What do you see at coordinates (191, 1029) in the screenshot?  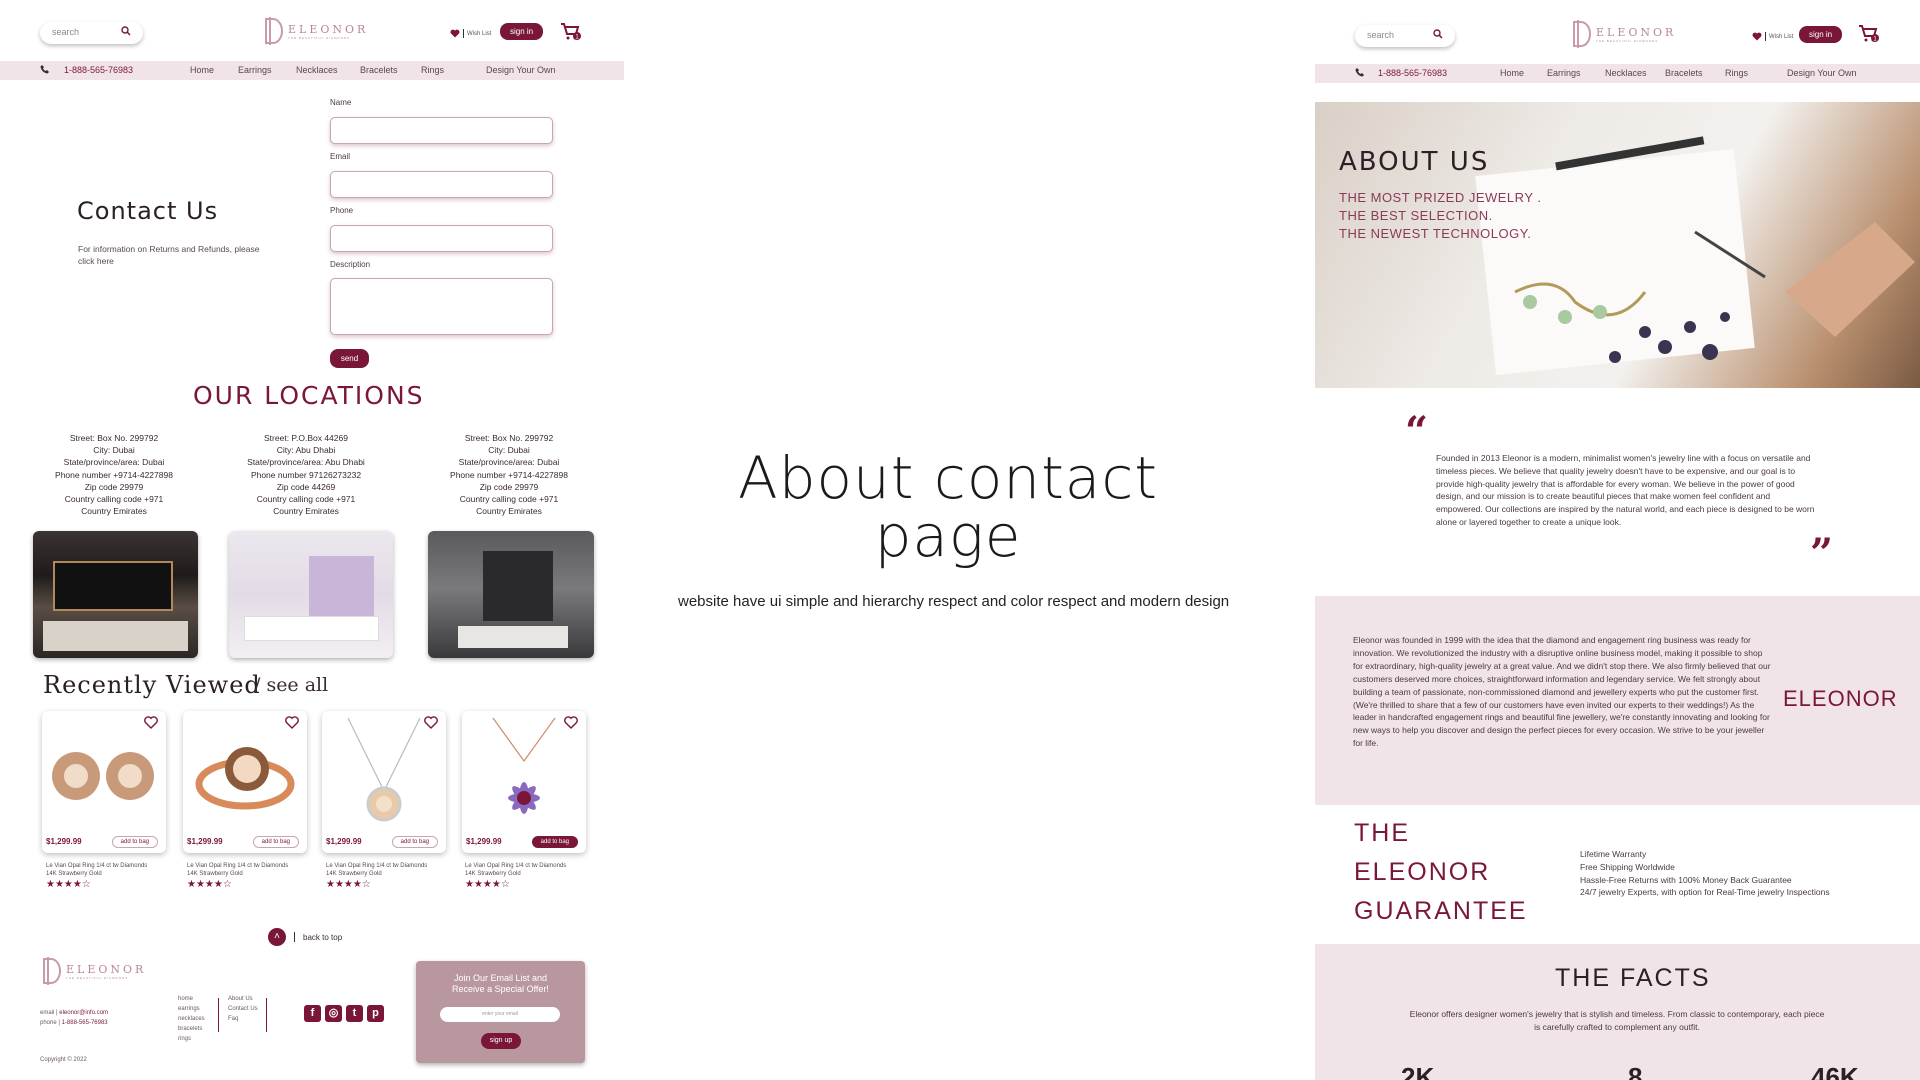 I see `footer-link-bracelets: bracelets` at bounding box center [191, 1029].